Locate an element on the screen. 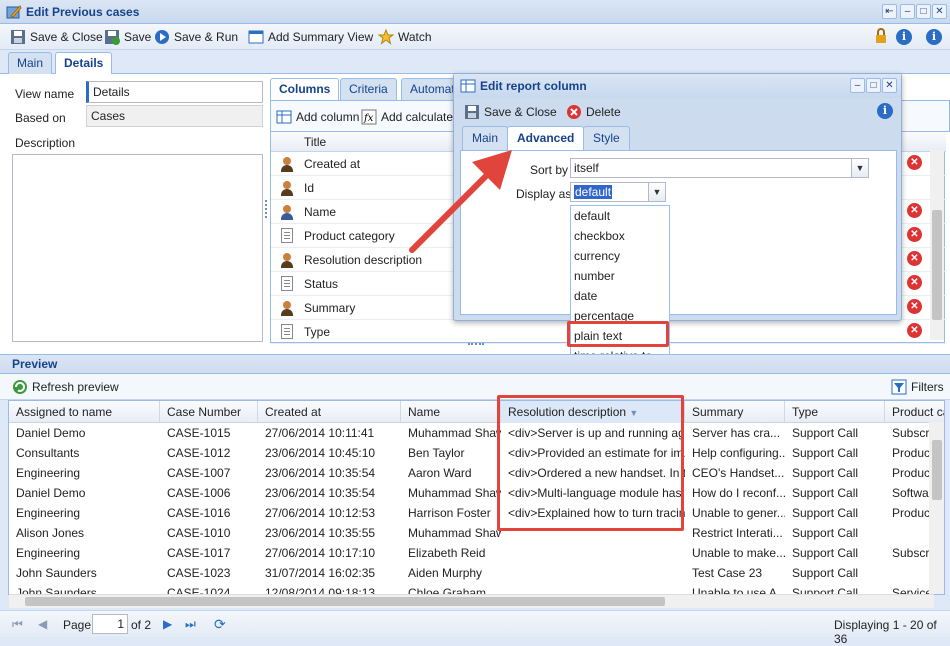 Image resolution: width=950 pixels, height=646 pixels. header-assigned-to-name: Assigned to name is located at coordinates (84, 412).